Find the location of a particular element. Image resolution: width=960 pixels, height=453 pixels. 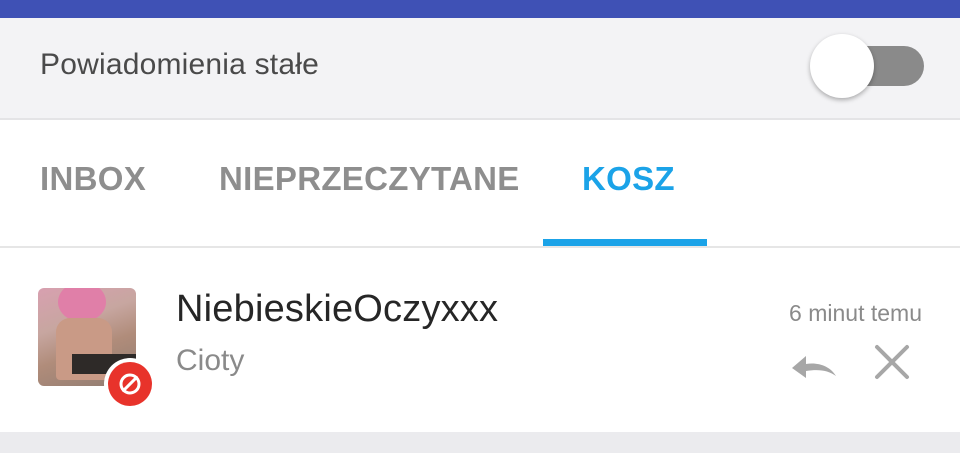

close-icon is located at coordinates (892, 362).